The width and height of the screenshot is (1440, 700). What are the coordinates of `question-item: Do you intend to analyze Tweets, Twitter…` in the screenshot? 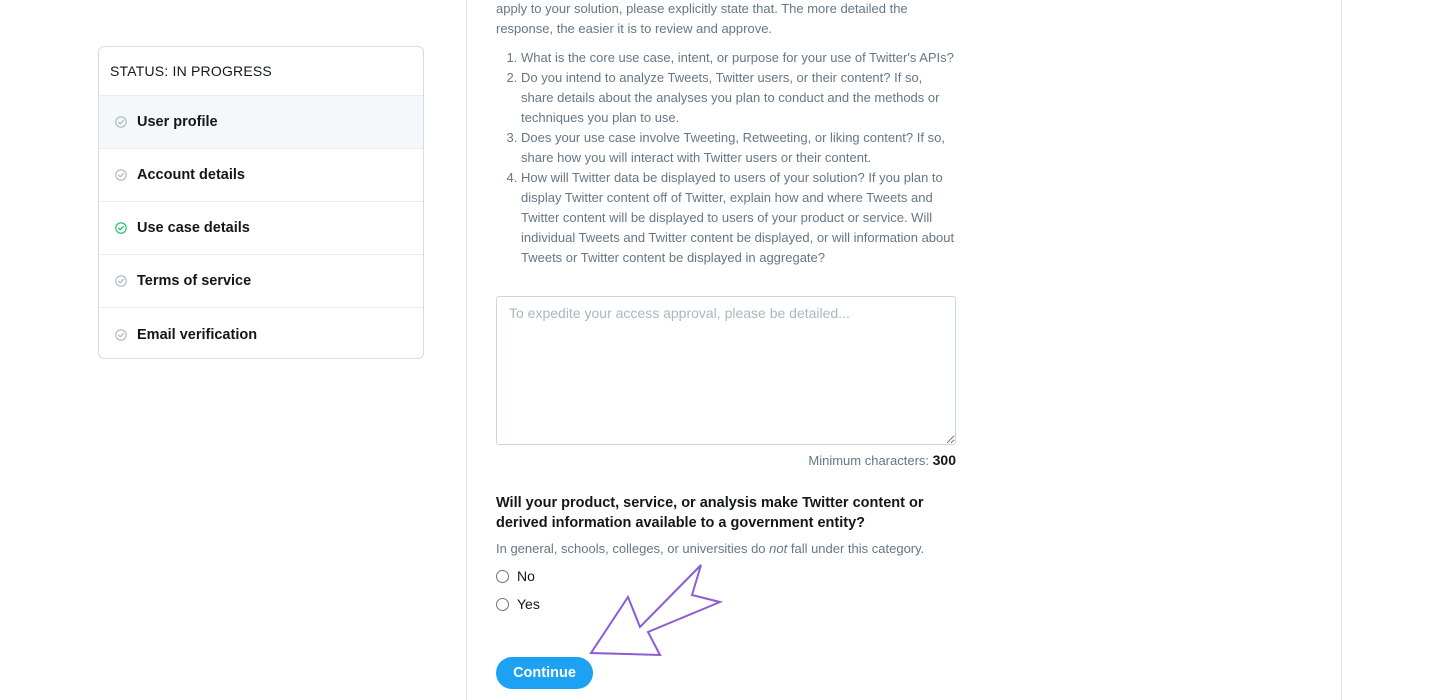 It's located at (739, 98).